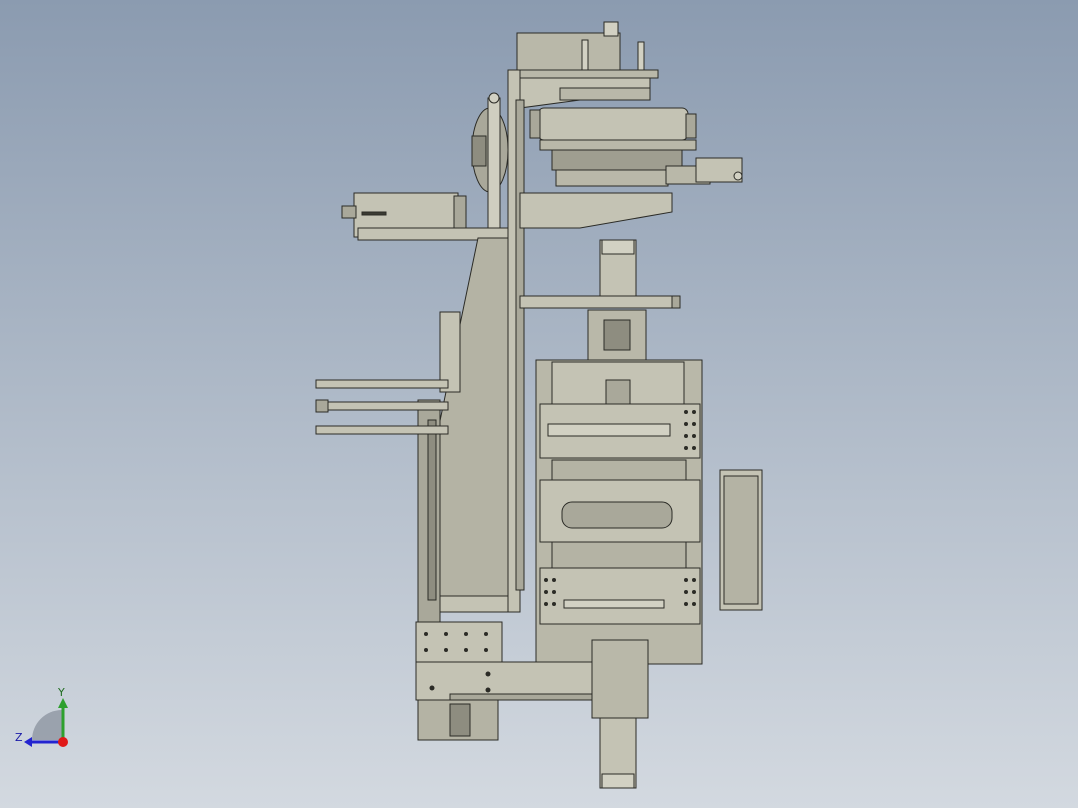  Describe the element at coordinates (349, 212) in the screenshot. I see `left-cylinder-rod` at that location.